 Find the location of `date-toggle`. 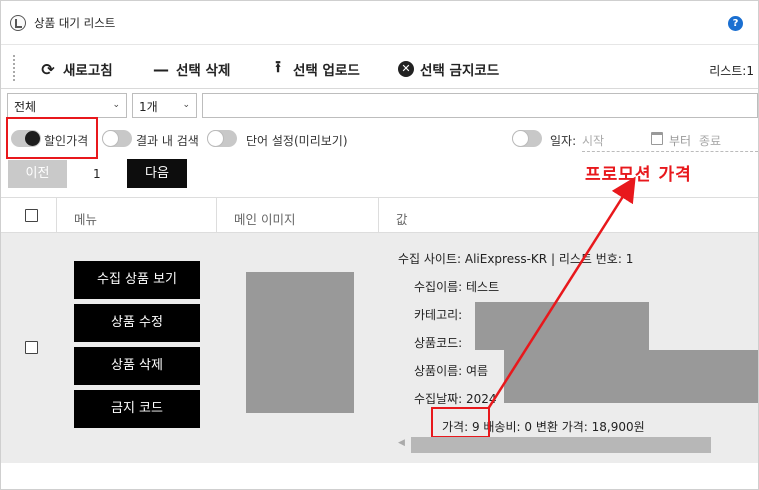

date-toggle is located at coordinates (527, 138).